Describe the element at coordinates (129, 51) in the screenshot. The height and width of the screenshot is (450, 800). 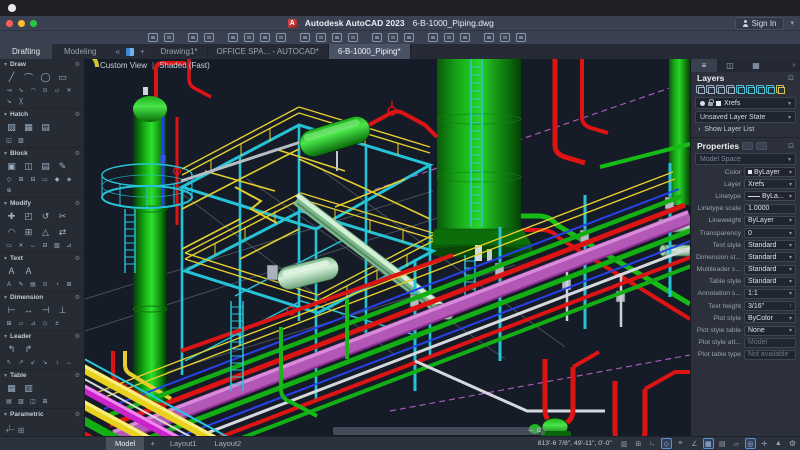
I see `start-tab-grid-icon` at that location.